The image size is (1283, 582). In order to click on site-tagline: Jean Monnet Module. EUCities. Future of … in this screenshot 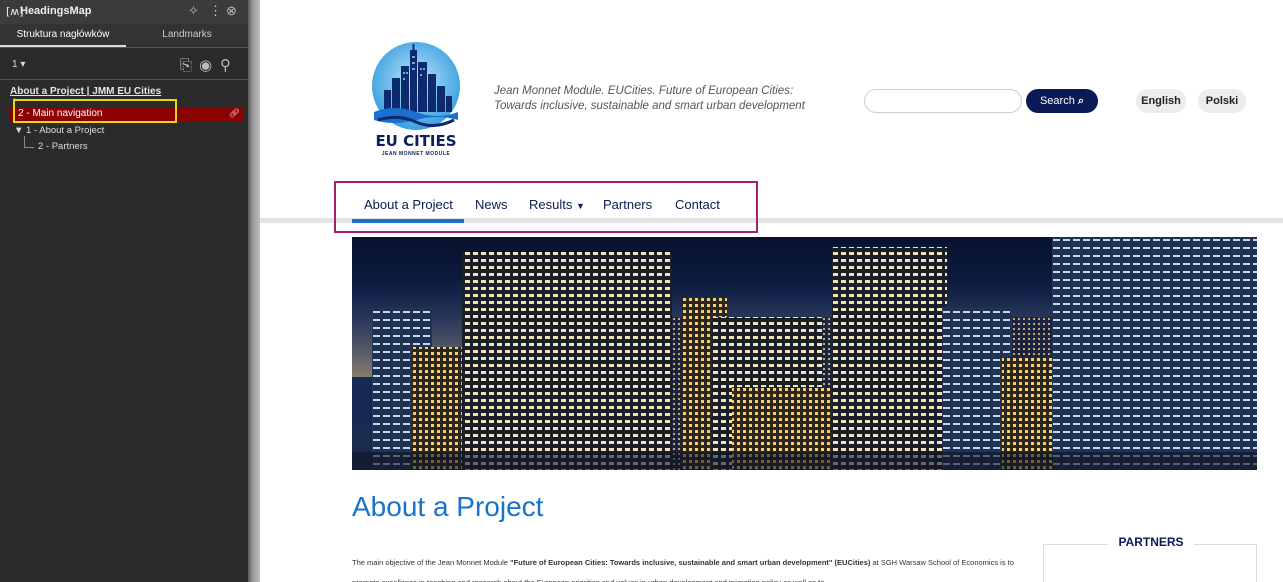, I will do `click(649, 98)`.